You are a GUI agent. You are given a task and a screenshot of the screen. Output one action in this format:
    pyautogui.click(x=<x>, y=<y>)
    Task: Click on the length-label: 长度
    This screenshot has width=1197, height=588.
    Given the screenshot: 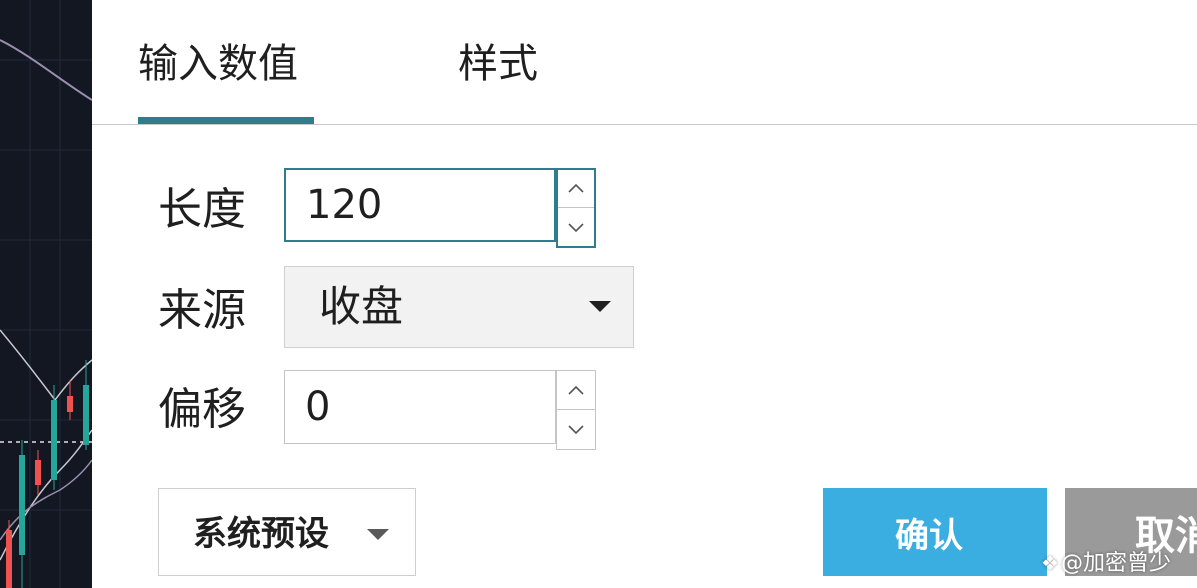 What is the action you would take?
    pyautogui.click(x=202, y=209)
    